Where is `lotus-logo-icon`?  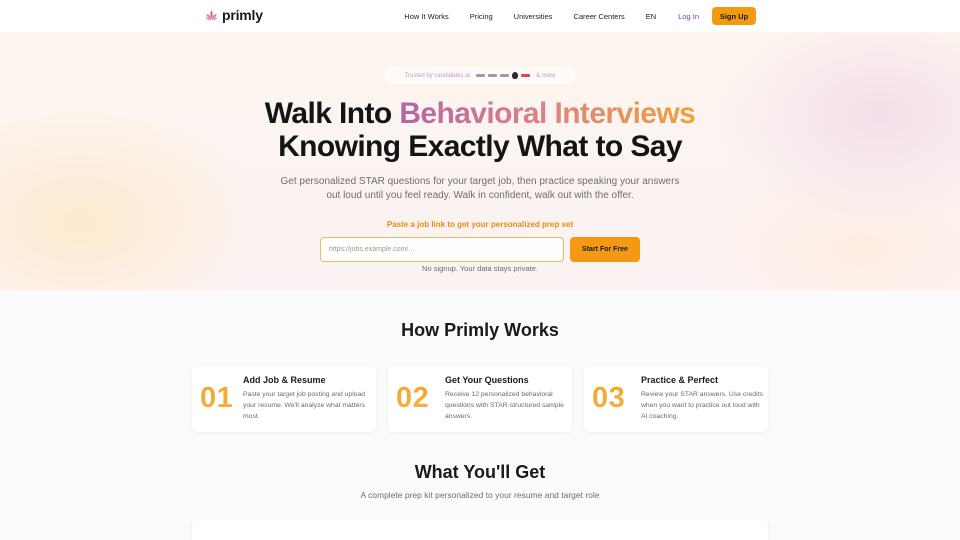 lotus-logo-icon is located at coordinates (211, 14).